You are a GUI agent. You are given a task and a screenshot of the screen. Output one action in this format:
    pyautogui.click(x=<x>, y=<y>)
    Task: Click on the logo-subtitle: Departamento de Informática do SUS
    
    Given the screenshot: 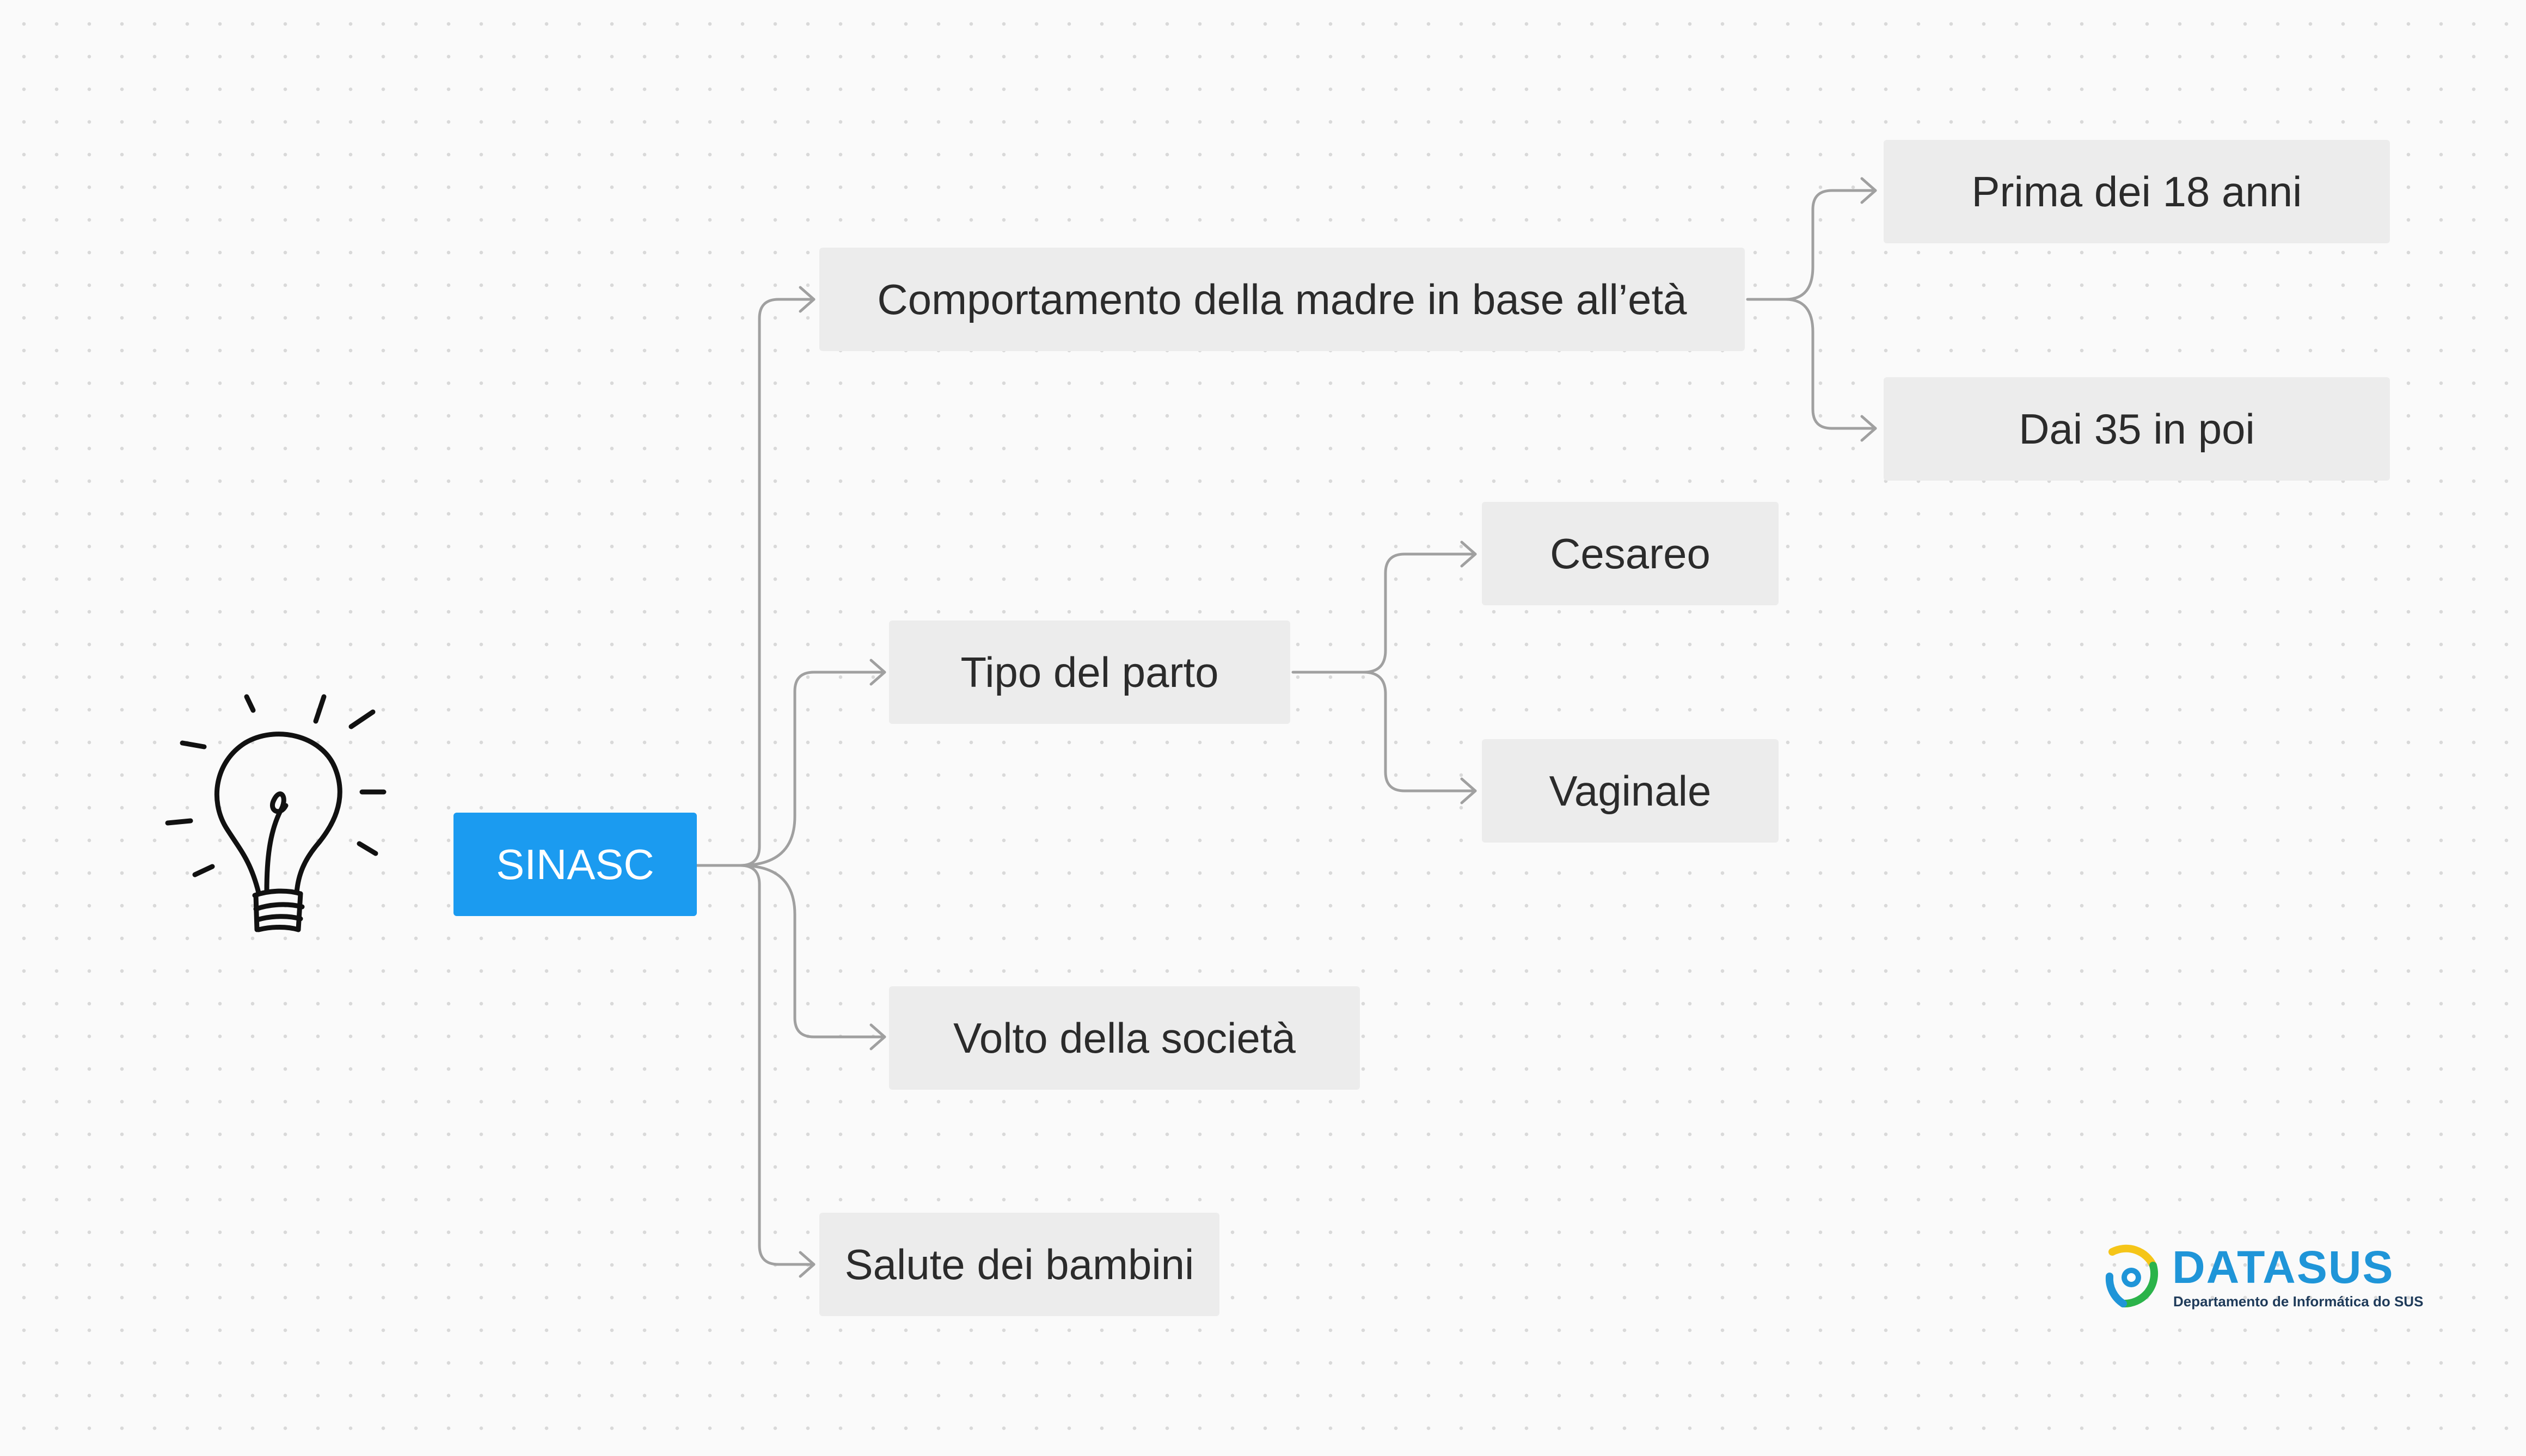 What is the action you would take?
    pyautogui.click(x=2298, y=1301)
    